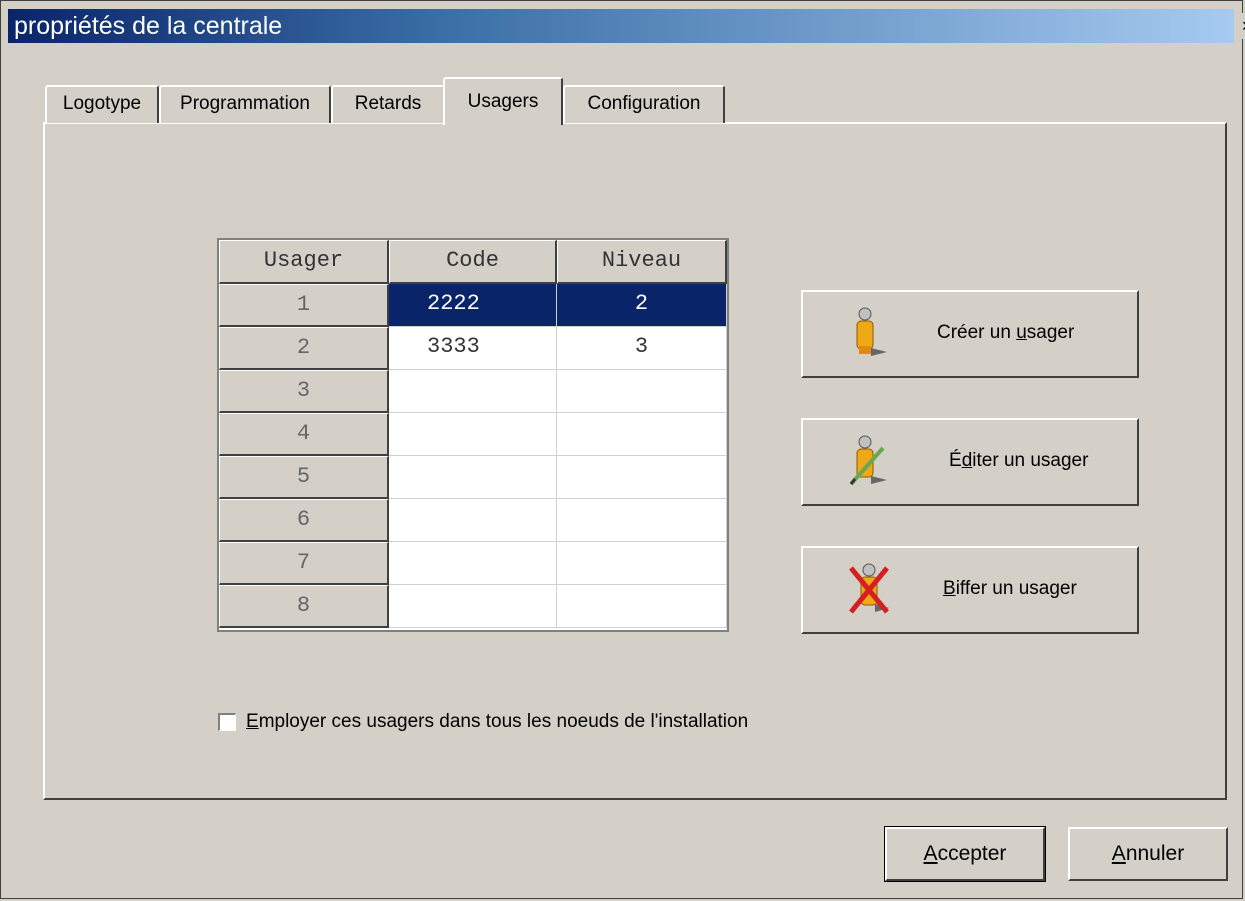 The image size is (1245, 901). I want to click on column-header: Usager, so click(304, 262).